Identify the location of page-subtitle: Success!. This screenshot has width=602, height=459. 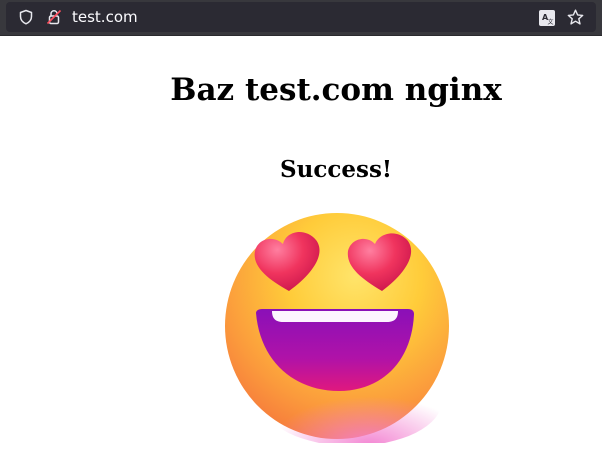
(336, 169).